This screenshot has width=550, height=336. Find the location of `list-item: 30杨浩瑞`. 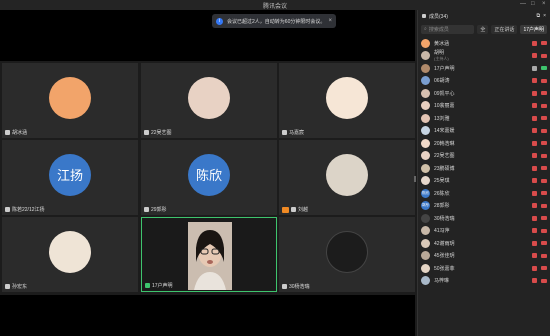

list-item: 30杨浩瑞 is located at coordinates (484, 218).